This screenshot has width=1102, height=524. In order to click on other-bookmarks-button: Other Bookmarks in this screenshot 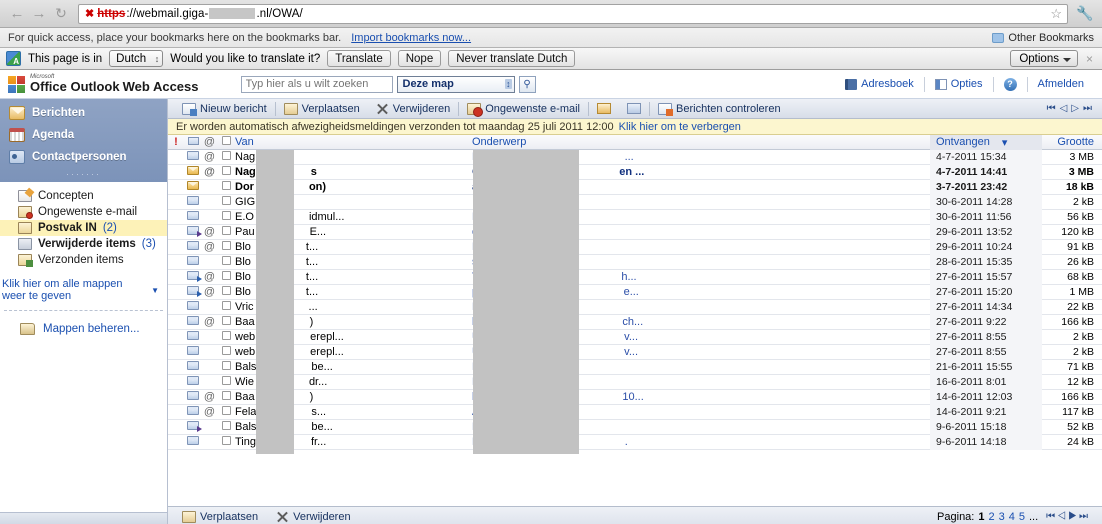, I will do `click(1043, 38)`.